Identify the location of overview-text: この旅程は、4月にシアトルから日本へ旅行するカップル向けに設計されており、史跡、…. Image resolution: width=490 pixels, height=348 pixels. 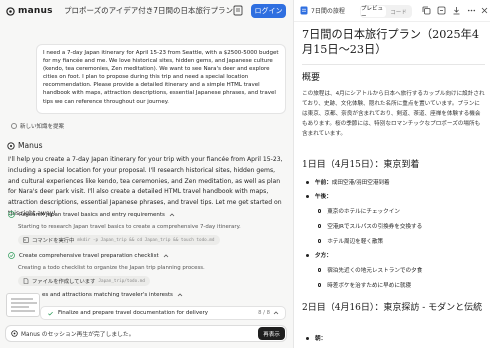
(393, 114).